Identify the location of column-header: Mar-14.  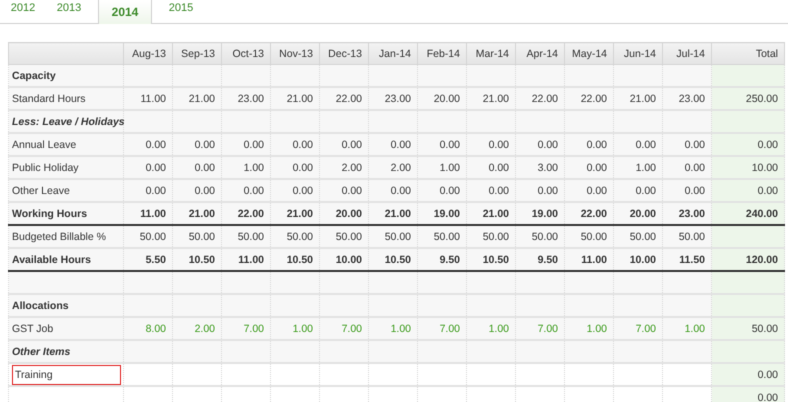
(491, 53).